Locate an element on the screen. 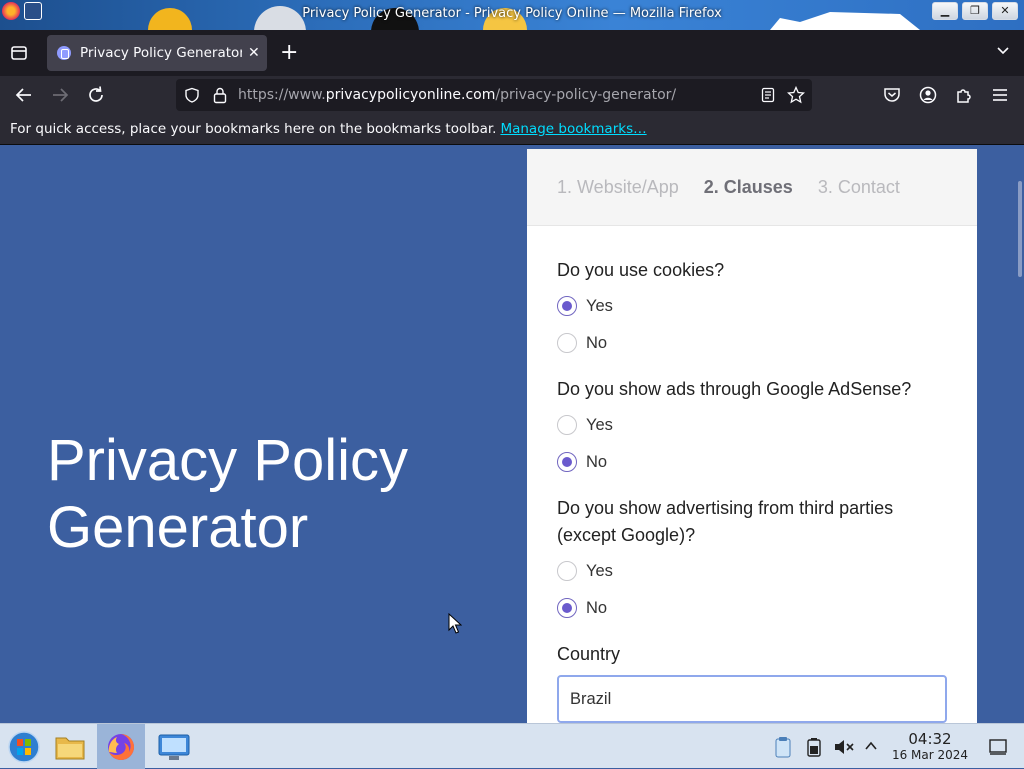 This screenshot has width=1024, height=769. third-party-no-option: No is located at coordinates (582, 608).